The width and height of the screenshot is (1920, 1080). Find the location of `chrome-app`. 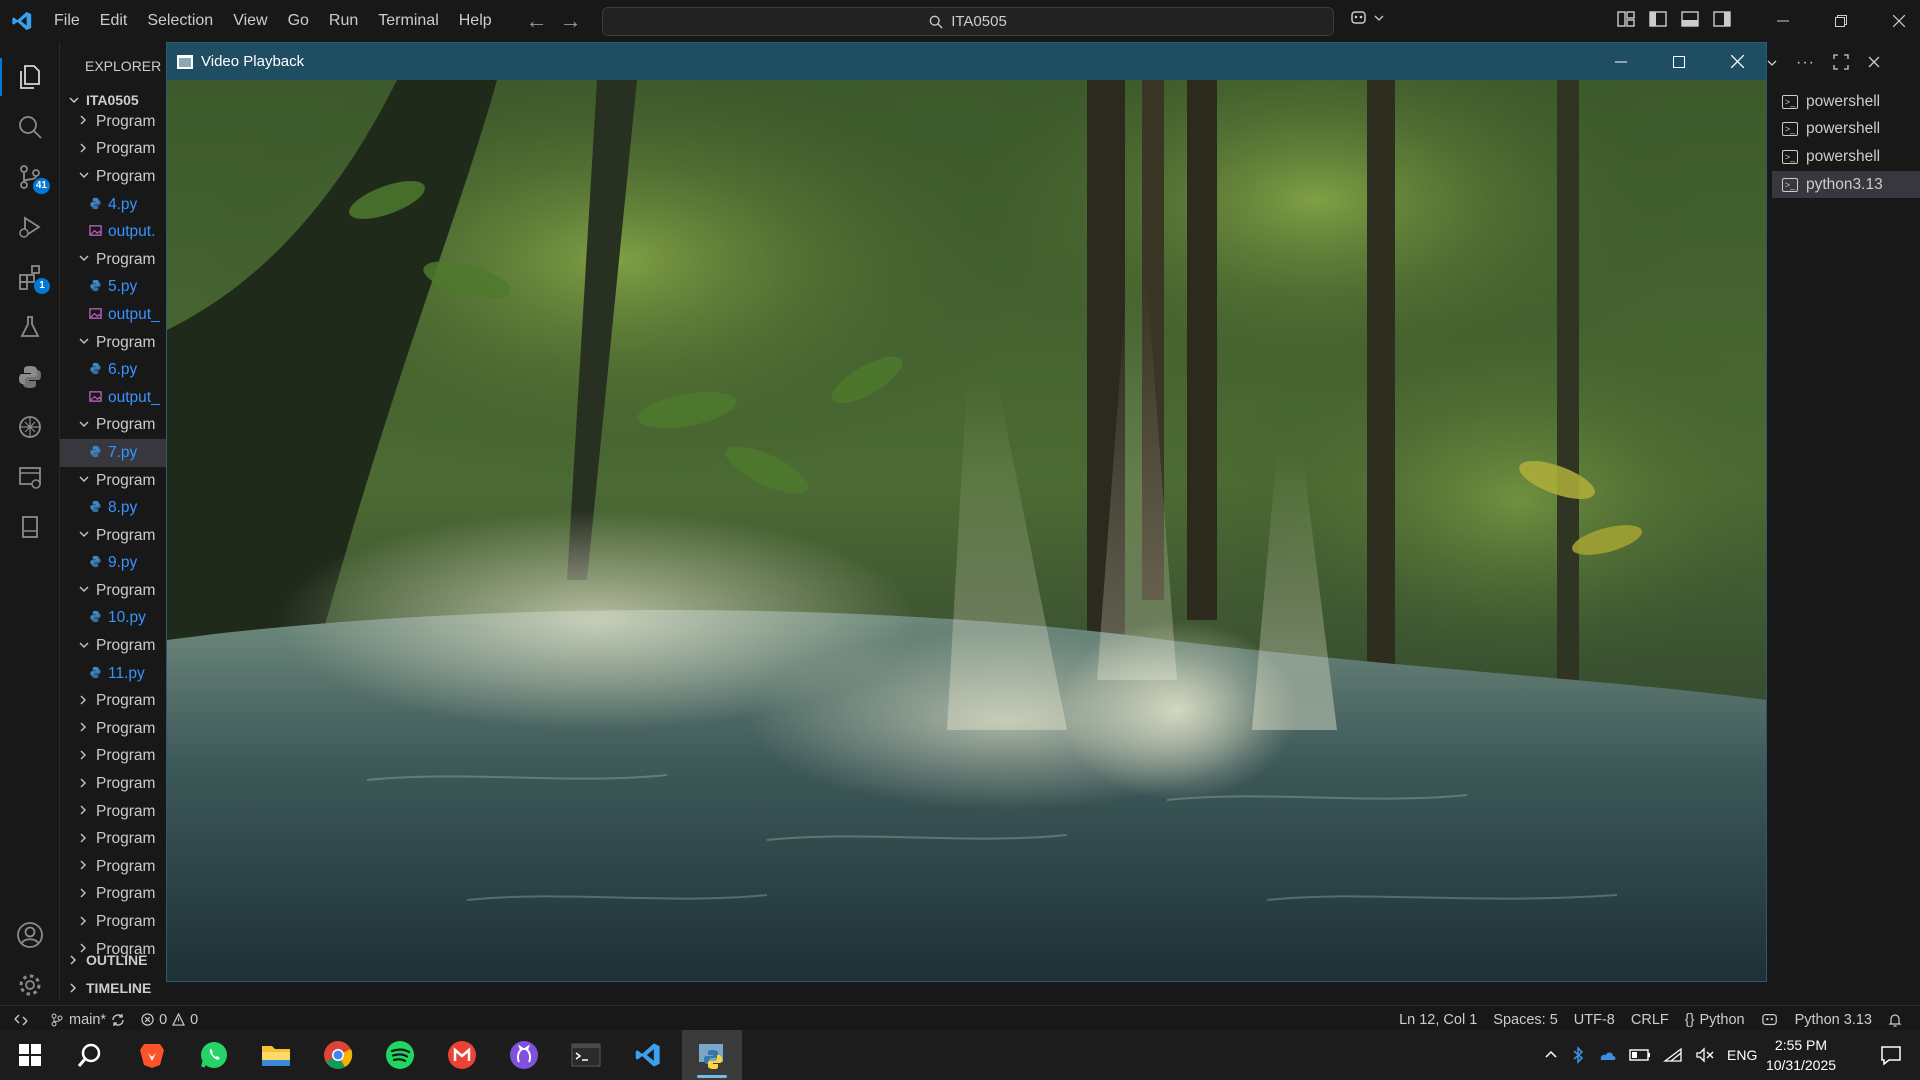

chrome-app is located at coordinates (338, 1055).